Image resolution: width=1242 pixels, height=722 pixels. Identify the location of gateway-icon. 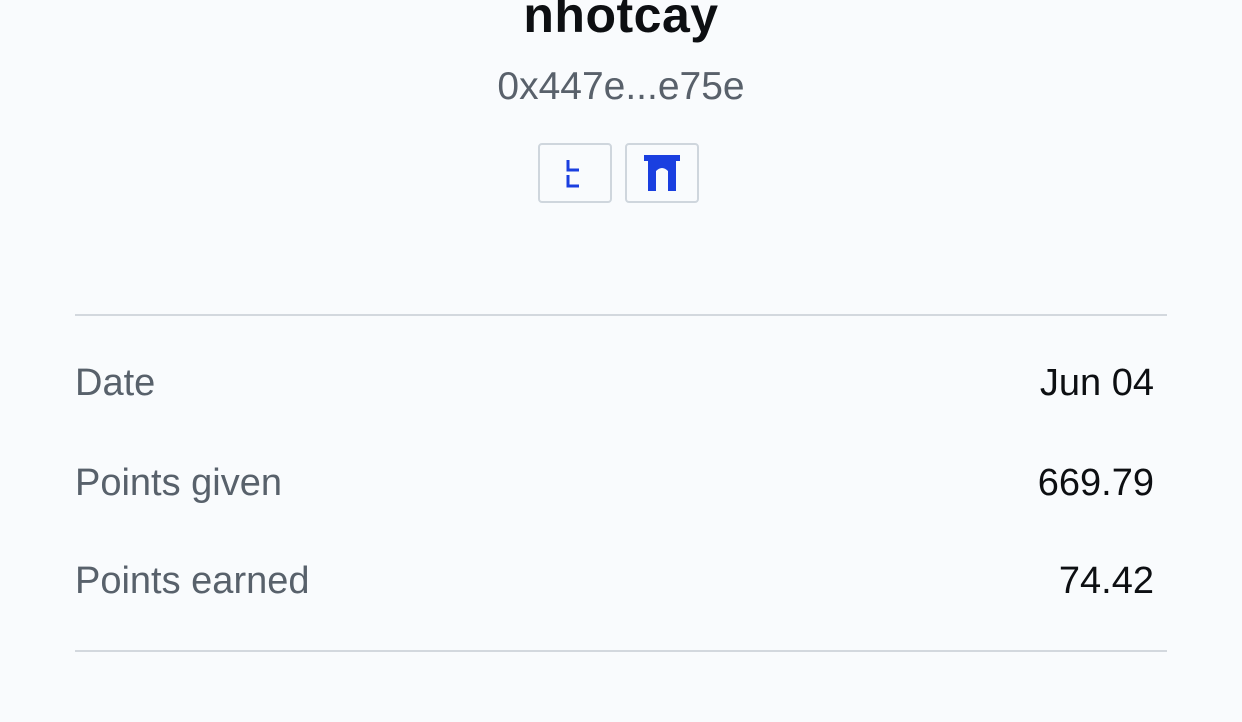
(662, 173).